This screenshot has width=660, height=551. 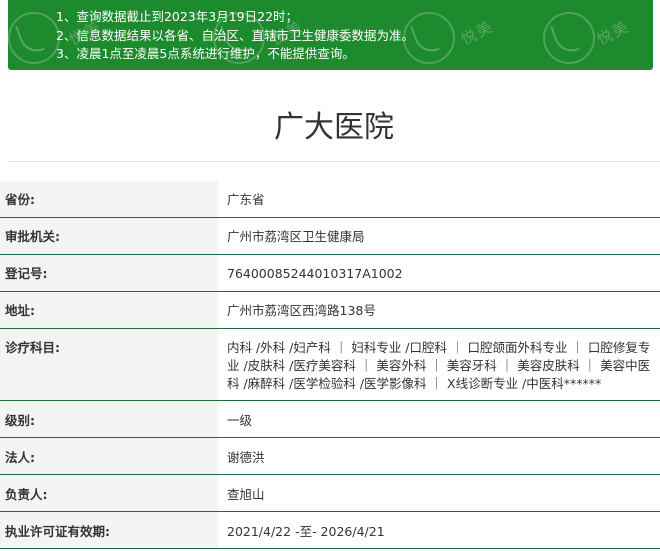 I want to click on info-row-level: 级别: 一级, so click(x=330, y=419).